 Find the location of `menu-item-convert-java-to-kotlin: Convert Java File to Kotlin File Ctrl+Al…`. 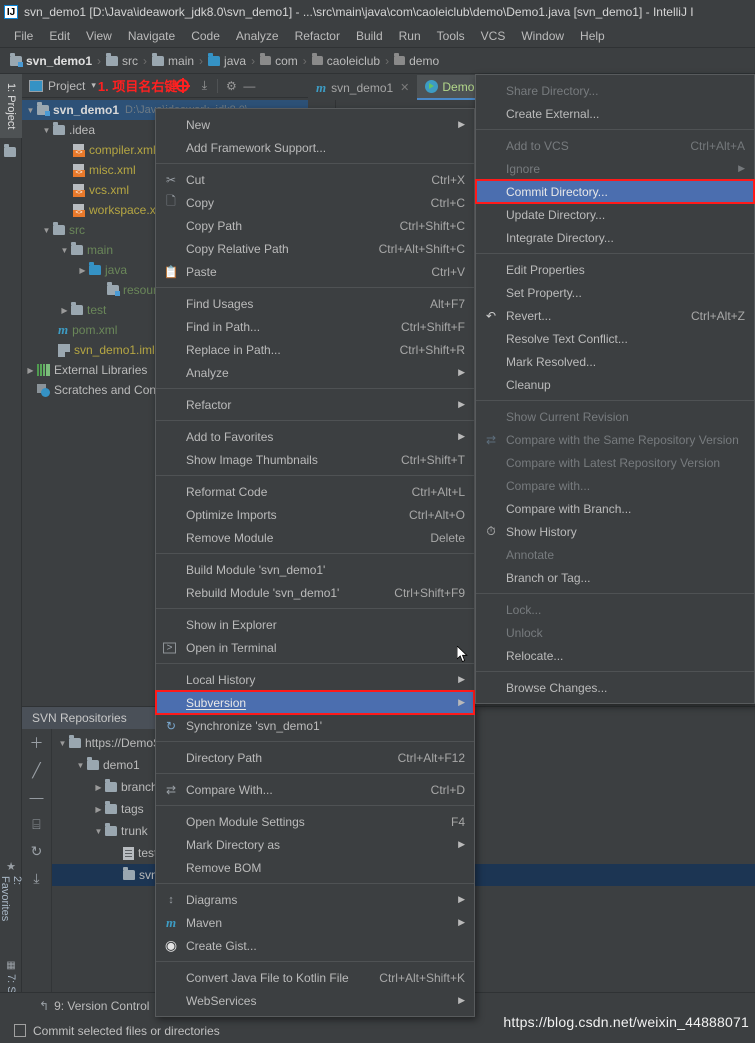

menu-item-convert-java-to-kotlin: Convert Java File to Kotlin File Ctrl+Al… is located at coordinates (315, 977).